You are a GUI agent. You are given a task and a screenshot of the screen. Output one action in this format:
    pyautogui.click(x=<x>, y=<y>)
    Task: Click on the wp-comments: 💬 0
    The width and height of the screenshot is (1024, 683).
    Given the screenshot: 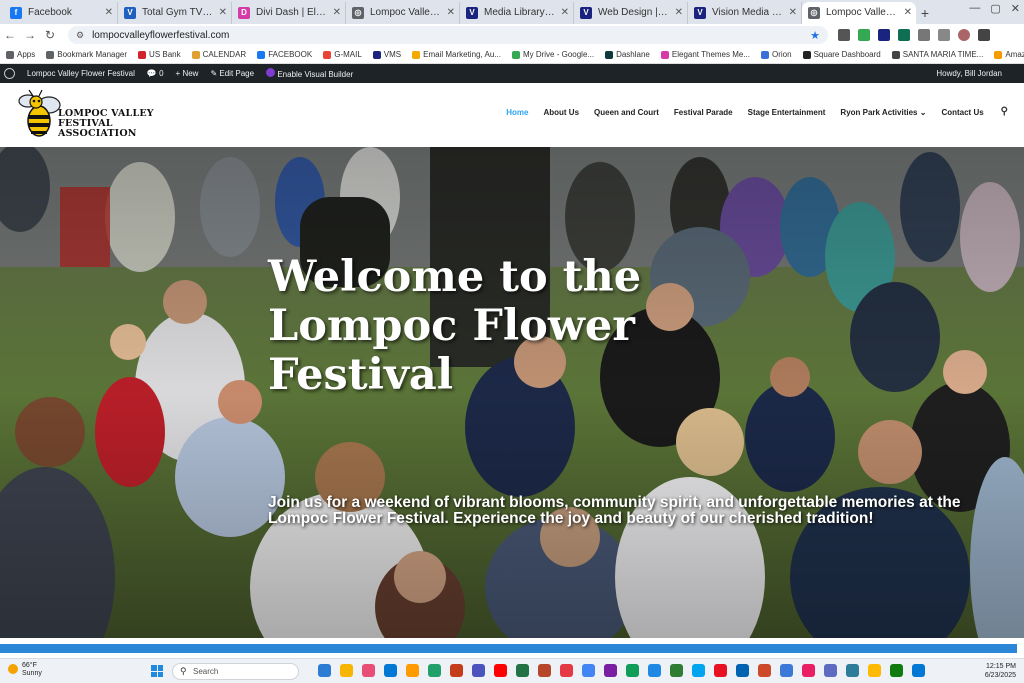 What is the action you would take?
    pyautogui.click(x=155, y=73)
    